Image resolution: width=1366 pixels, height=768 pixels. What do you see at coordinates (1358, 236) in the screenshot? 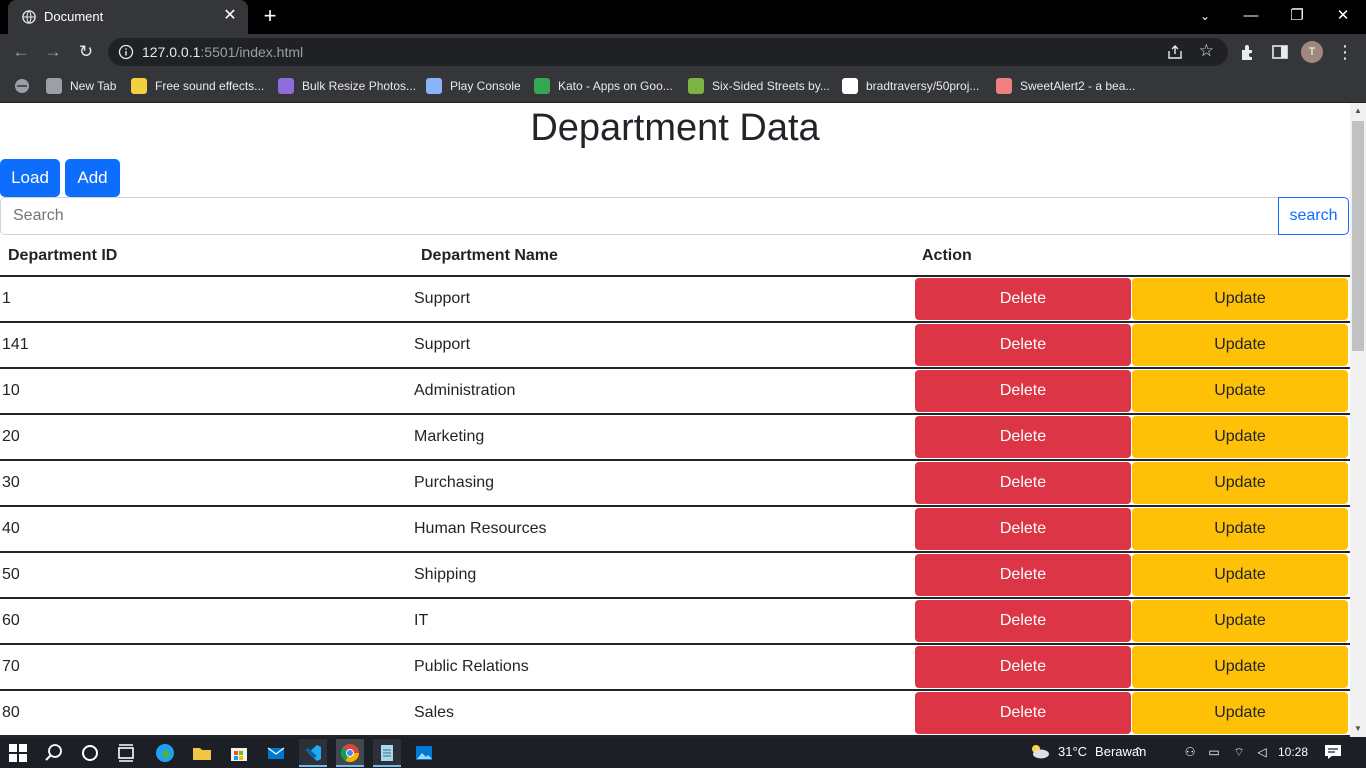
I see `scroll-thumb` at bounding box center [1358, 236].